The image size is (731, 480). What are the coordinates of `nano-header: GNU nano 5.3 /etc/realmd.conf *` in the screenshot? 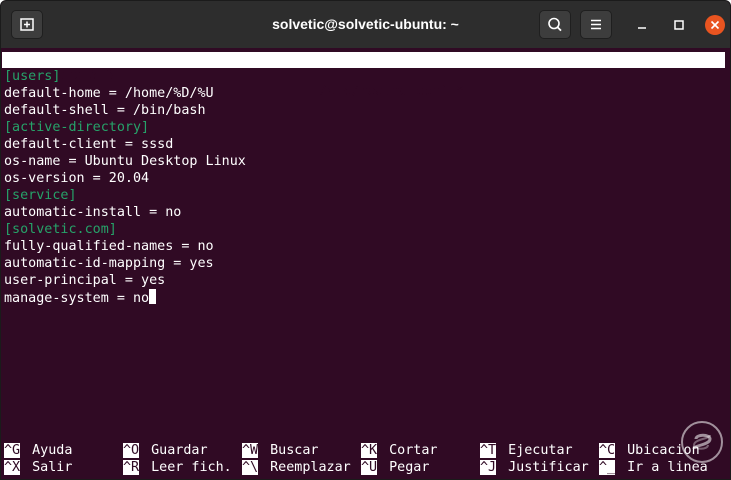 It's located at (363, 75).